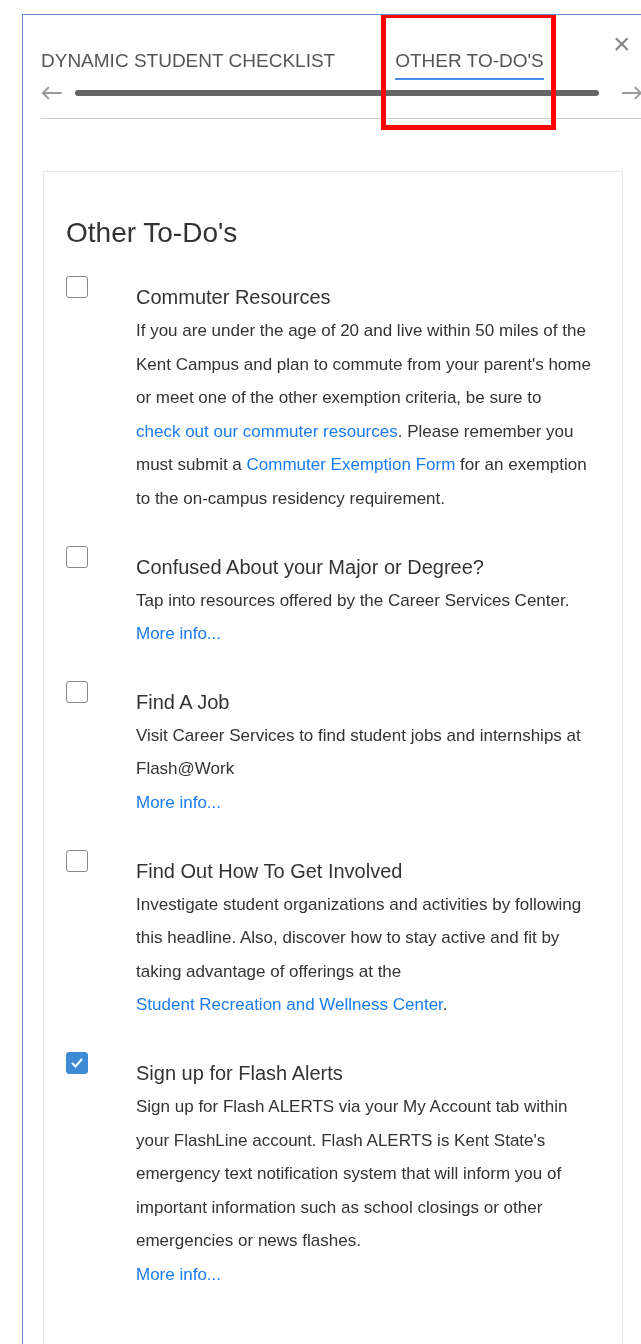 This screenshot has width=641, height=1344. Describe the element at coordinates (469, 63) in the screenshot. I see `tab: OTHER TO-DO'S` at that location.